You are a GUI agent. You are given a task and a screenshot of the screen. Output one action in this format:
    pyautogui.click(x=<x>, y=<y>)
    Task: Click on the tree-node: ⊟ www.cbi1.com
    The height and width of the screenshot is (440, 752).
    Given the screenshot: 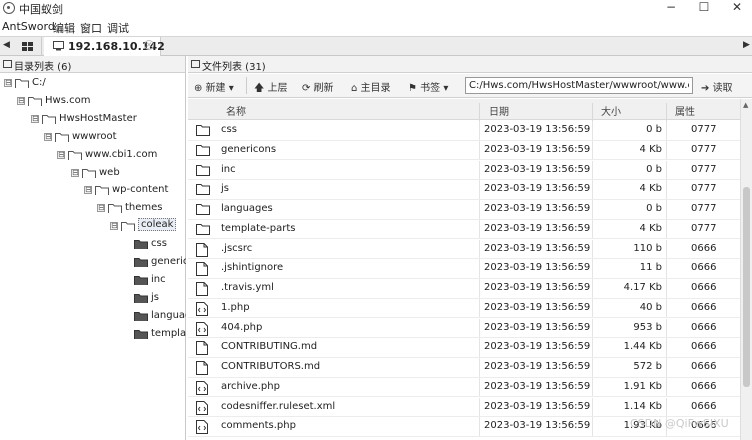 What is the action you would take?
    pyautogui.click(x=93, y=155)
    